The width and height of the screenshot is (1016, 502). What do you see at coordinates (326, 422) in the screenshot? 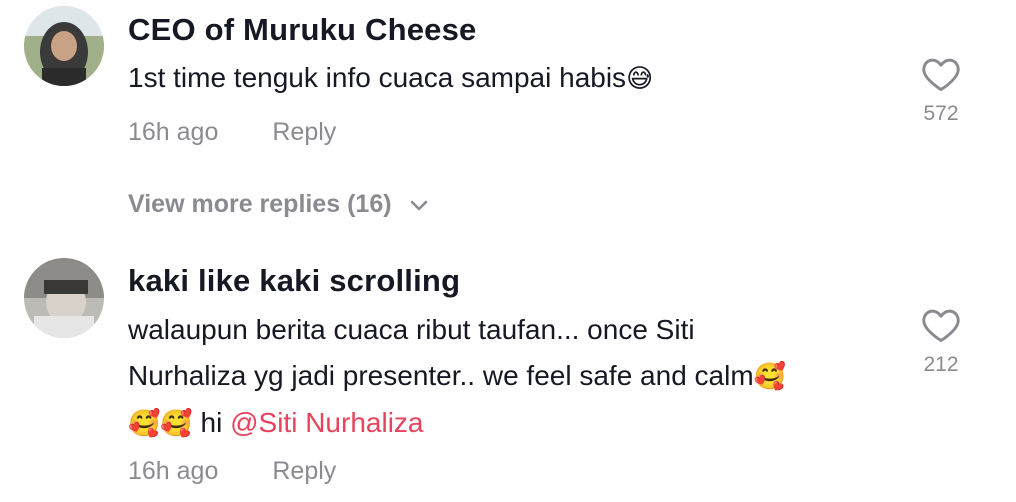
I see `mention-link: @Siti Nurhaliza` at bounding box center [326, 422].